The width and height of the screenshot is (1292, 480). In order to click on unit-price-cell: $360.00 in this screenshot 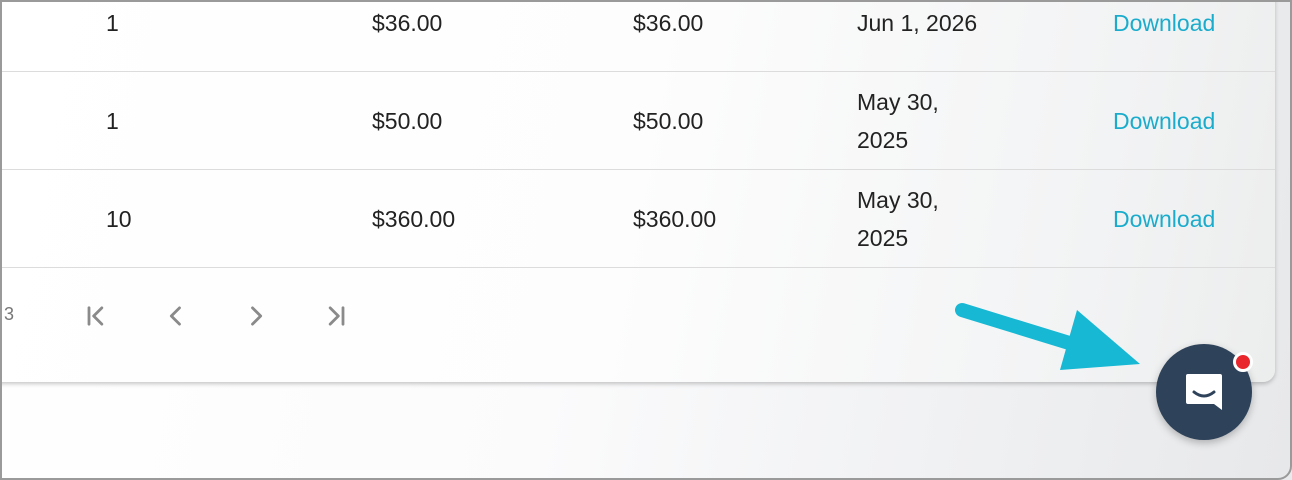, I will do `click(414, 218)`.